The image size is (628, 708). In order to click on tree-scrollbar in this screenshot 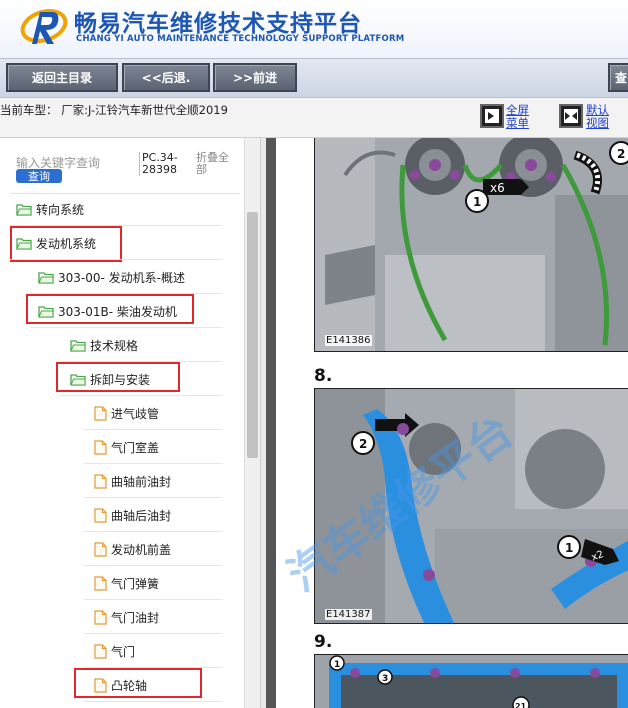, I will do `click(252, 423)`.